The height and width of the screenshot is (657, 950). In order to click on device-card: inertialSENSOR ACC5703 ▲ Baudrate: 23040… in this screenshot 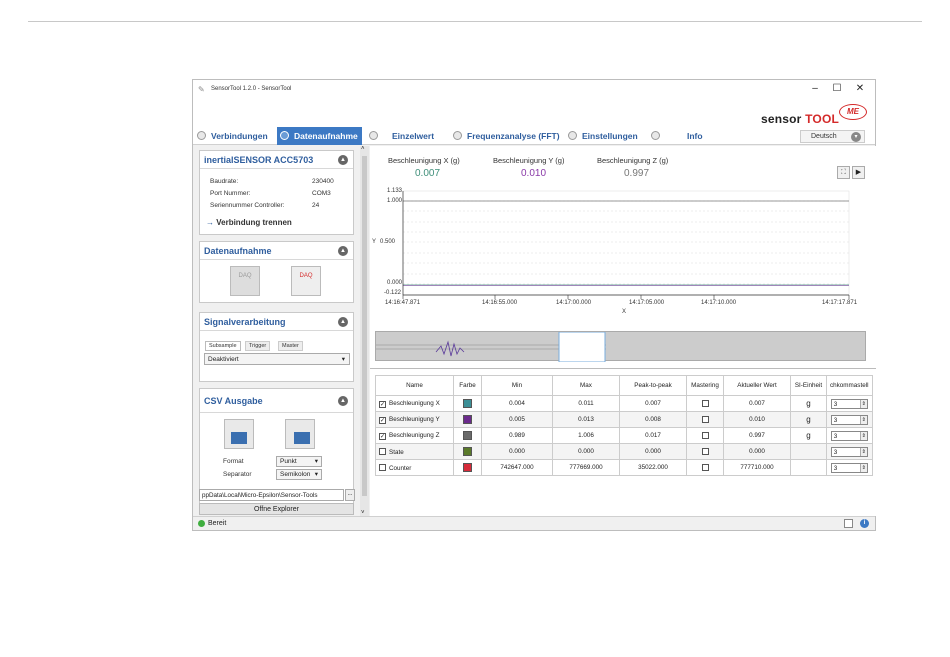, I will do `click(276, 192)`.